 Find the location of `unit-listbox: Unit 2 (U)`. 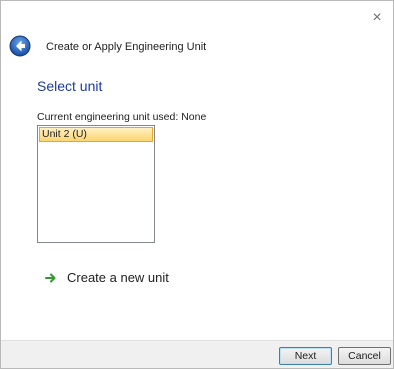

unit-listbox: Unit 2 (U) is located at coordinates (96, 184).